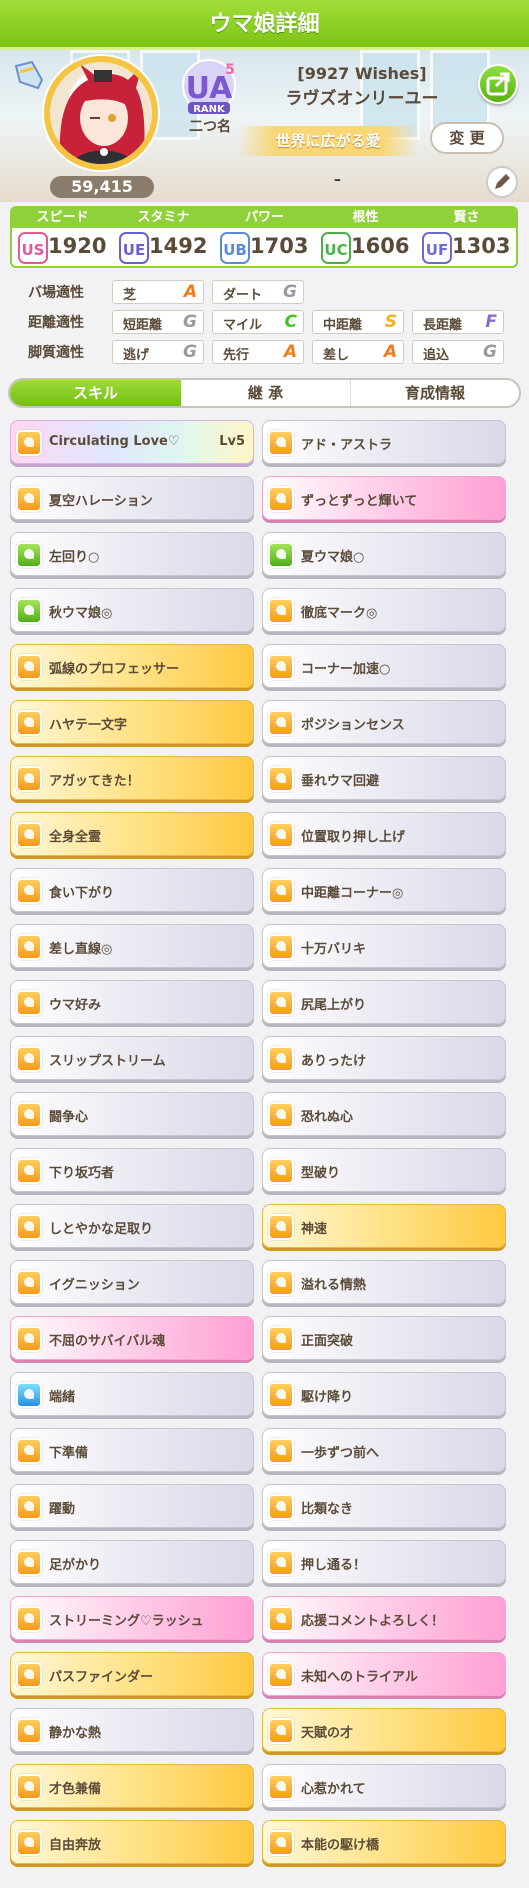  Describe the element at coordinates (340, 1453) in the screenshot. I see `skill-name: 一歩ずつ前へ` at that location.